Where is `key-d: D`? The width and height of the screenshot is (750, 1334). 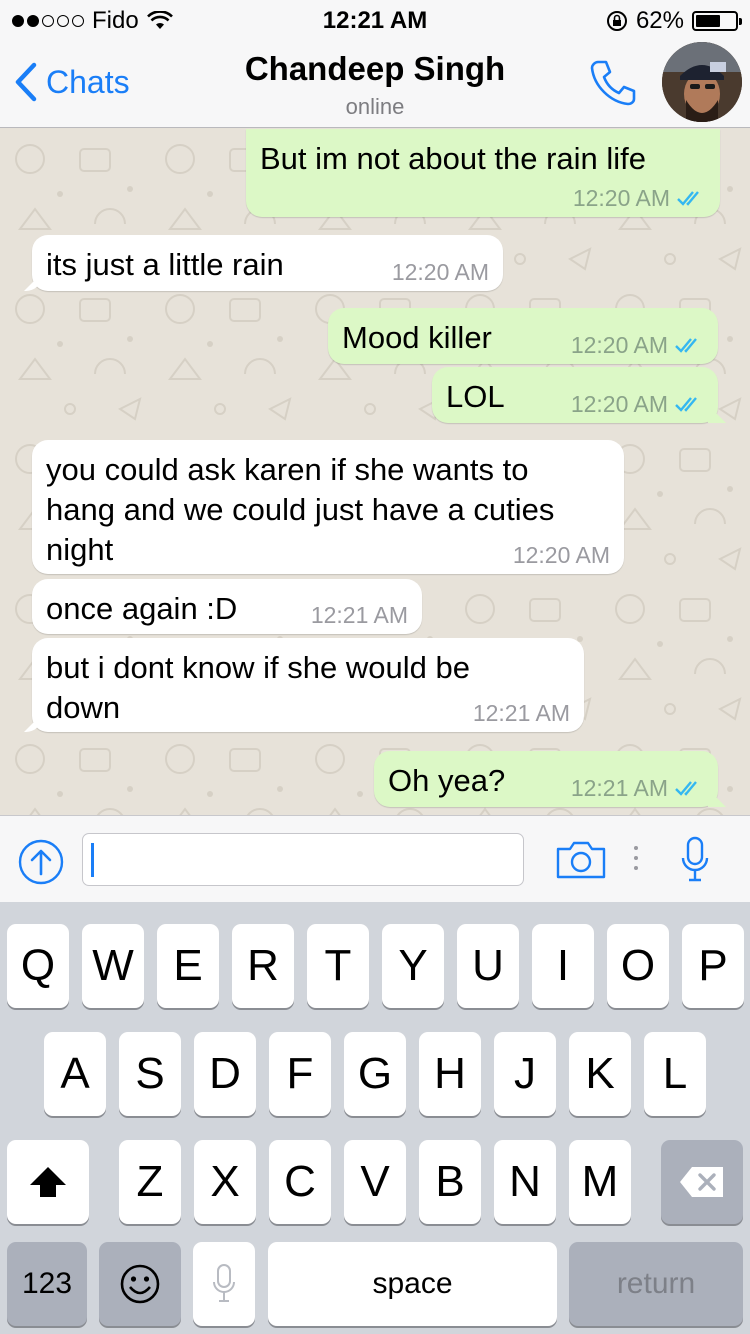
key-d: D is located at coordinates (225, 1074).